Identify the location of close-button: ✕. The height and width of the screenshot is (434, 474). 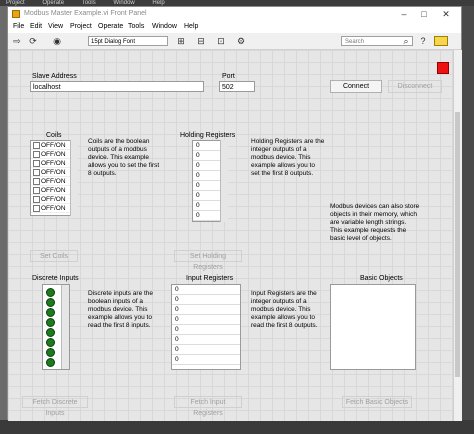
(446, 14).